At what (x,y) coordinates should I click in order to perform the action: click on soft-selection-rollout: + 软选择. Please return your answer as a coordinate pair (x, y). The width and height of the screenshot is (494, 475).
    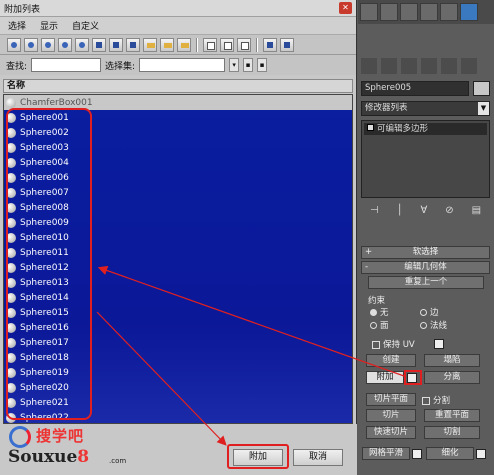
    Looking at the image, I should click on (425, 252).